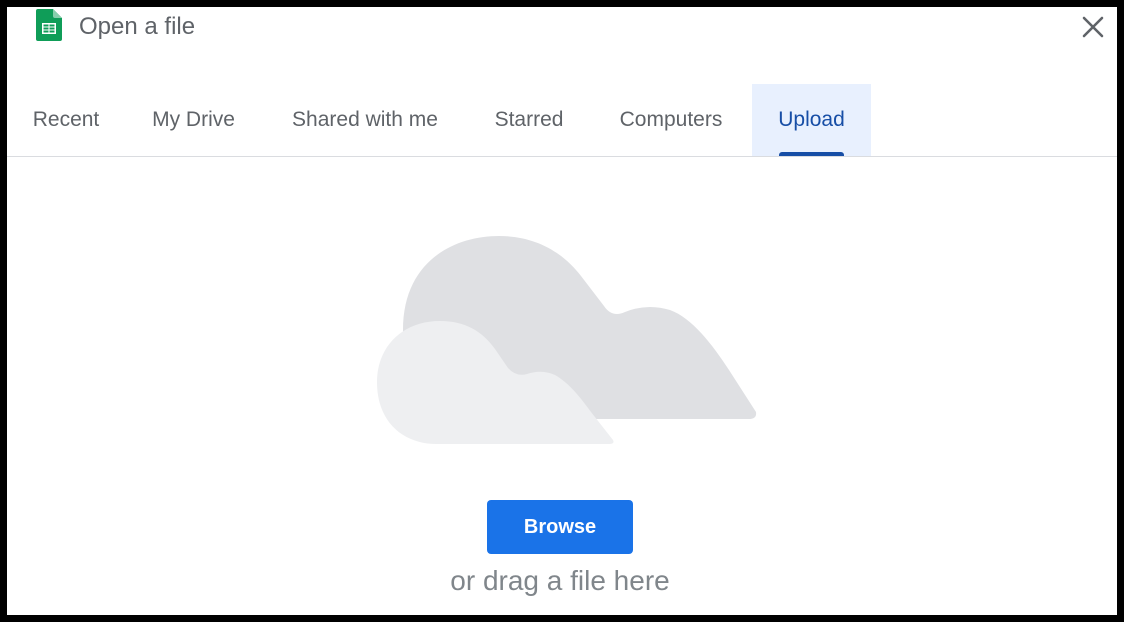  What do you see at coordinates (567, 340) in the screenshot?
I see `cloud-illustration` at bounding box center [567, 340].